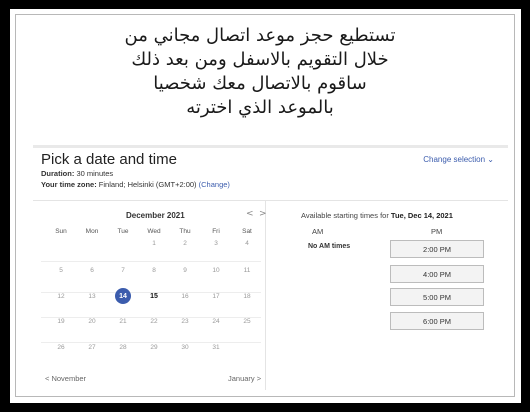 The height and width of the screenshot is (412, 530). I want to click on calendar-day: 12, so click(61, 296).